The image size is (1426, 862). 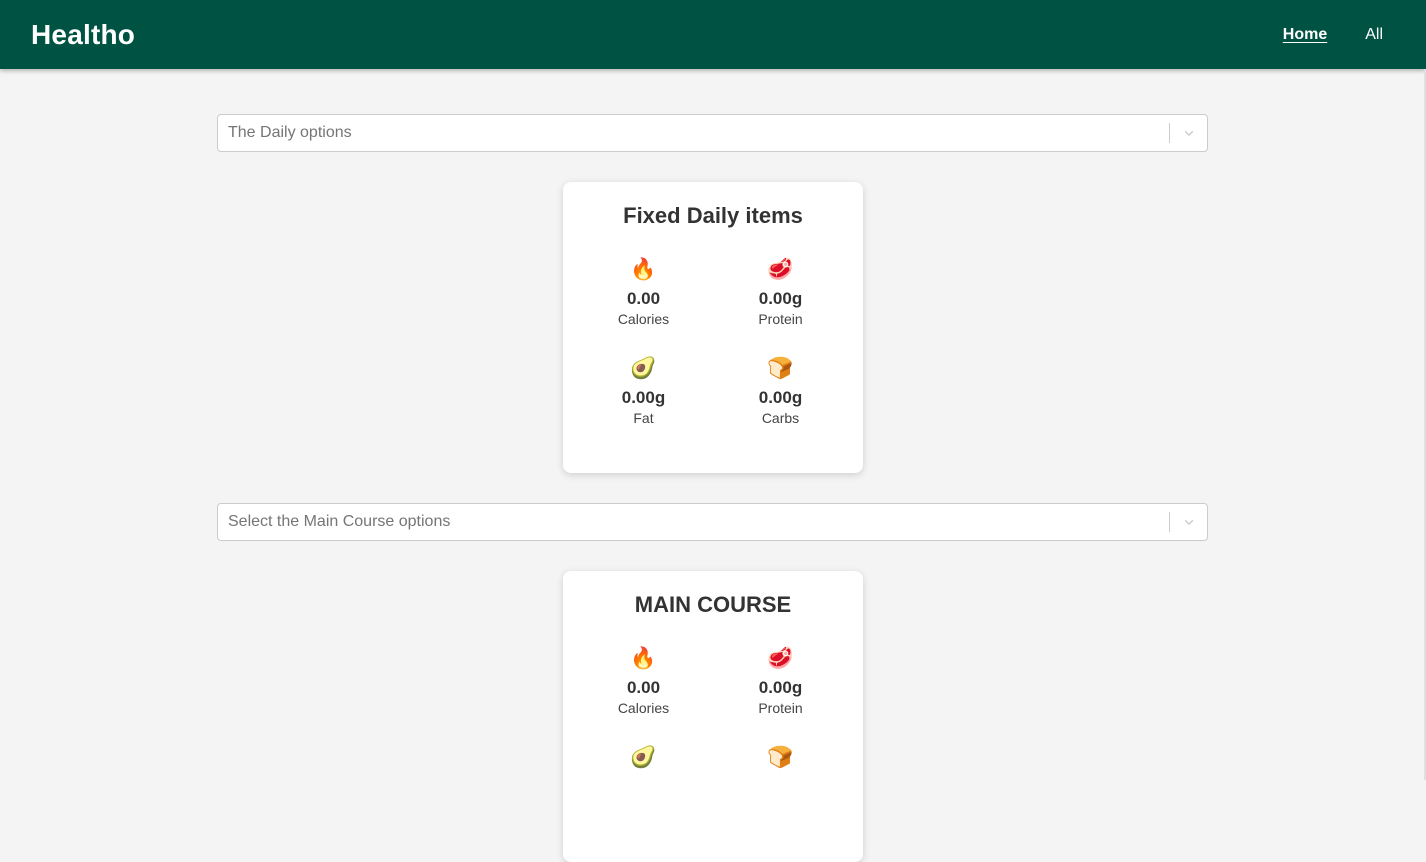 I want to click on carbs-label: Carbs, so click(x=780, y=418).